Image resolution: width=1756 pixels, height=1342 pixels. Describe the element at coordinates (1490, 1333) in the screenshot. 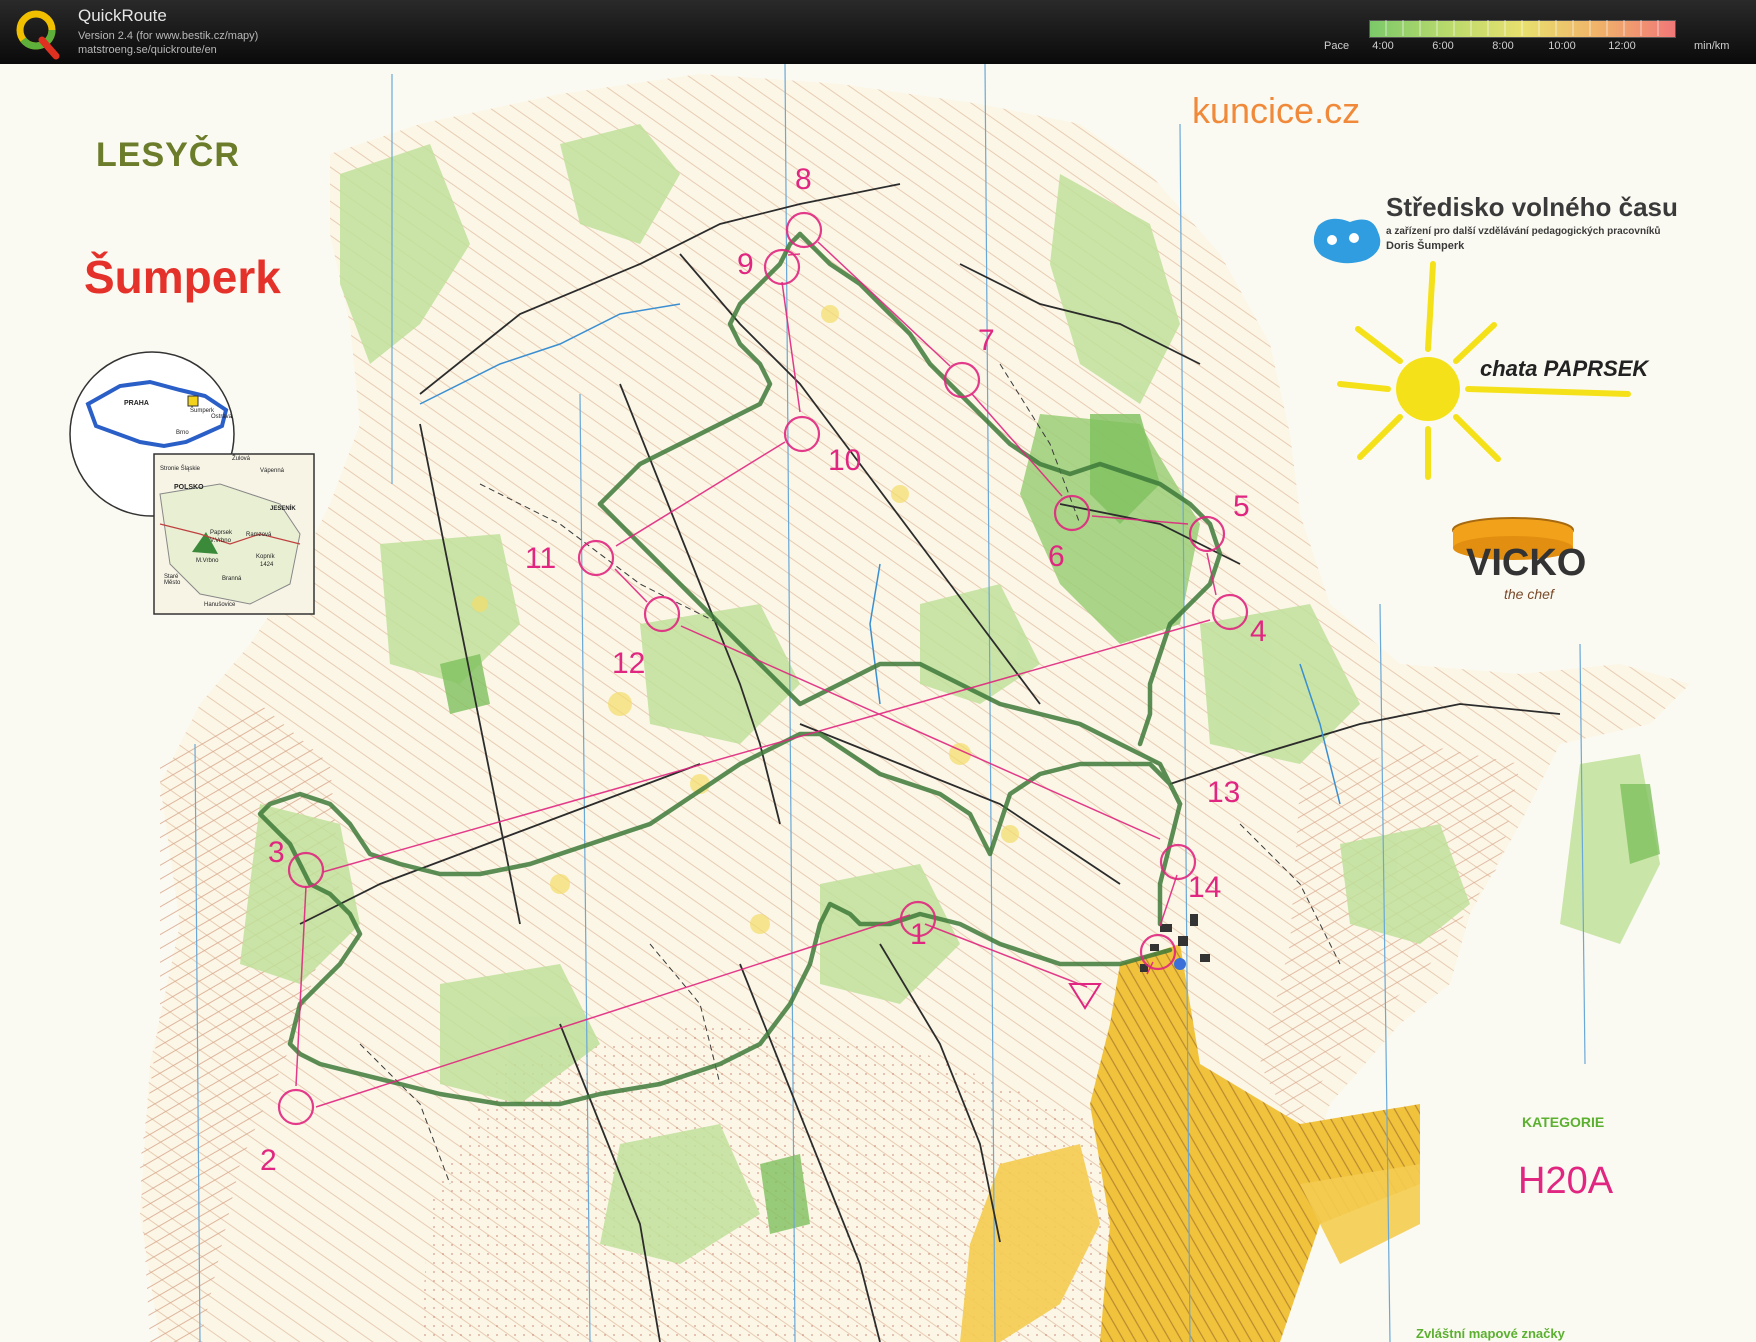

I see `legend-title: Zvláštní mapové značky` at that location.